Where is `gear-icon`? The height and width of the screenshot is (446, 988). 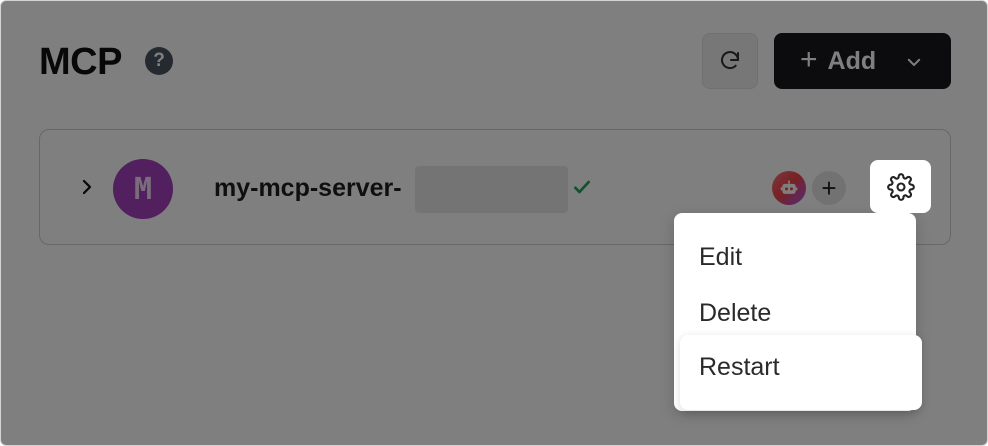 gear-icon is located at coordinates (900, 186).